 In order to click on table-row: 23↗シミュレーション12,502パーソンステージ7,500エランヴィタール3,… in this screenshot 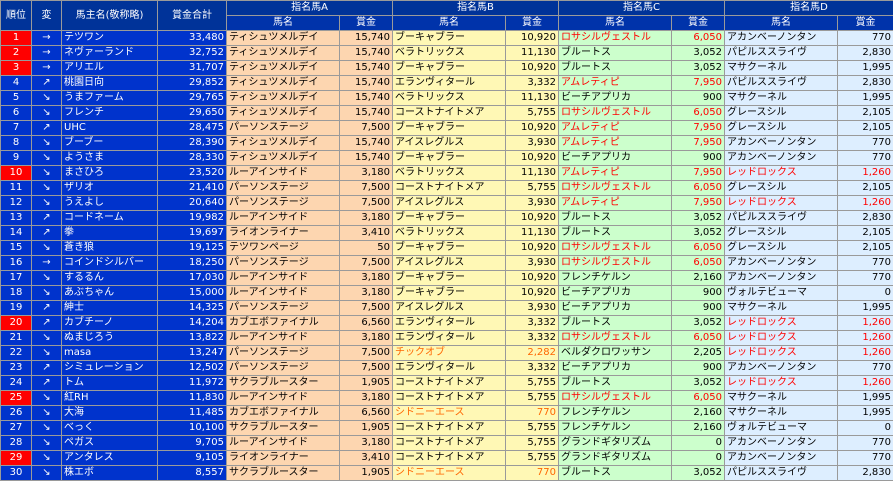, I will do `click(447, 368)`.